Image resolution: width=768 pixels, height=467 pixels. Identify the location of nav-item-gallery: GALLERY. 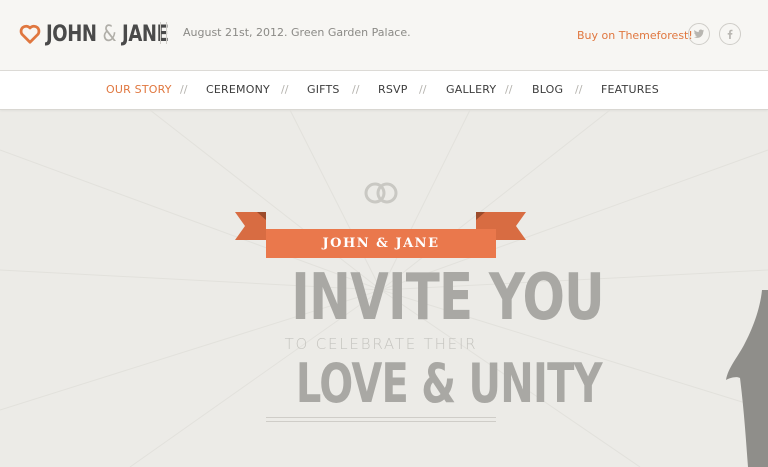
(471, 89).